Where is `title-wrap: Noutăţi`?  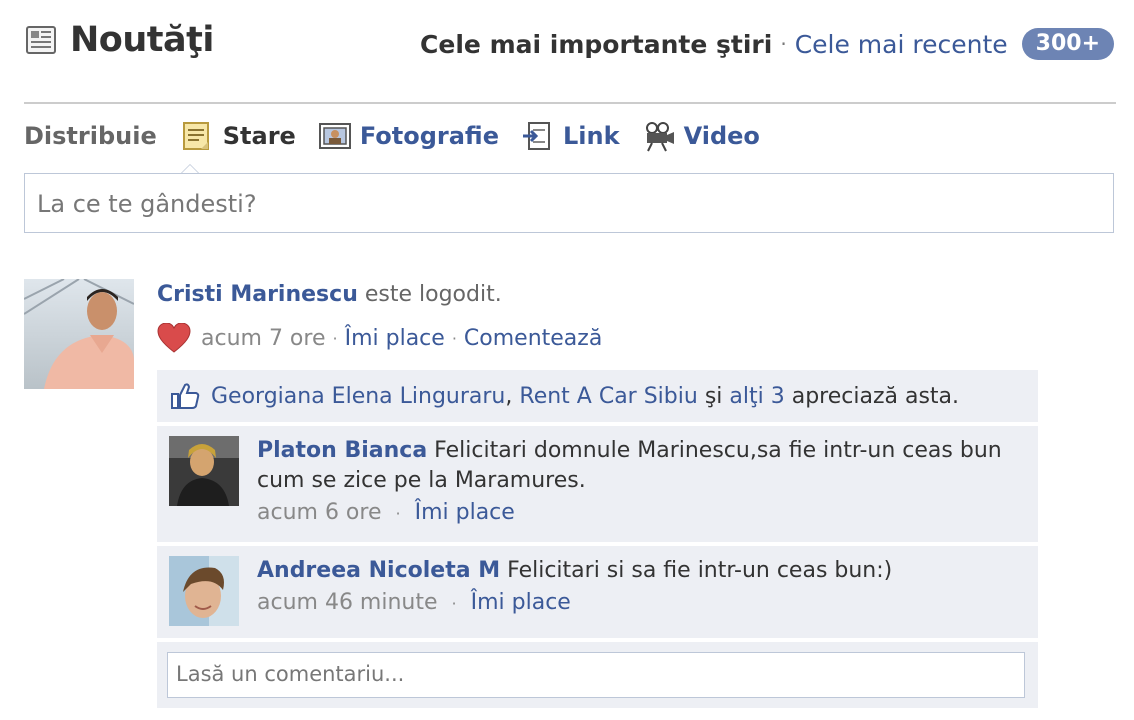
title-wrap: Noutăţi is located at coordinates (120, 40).